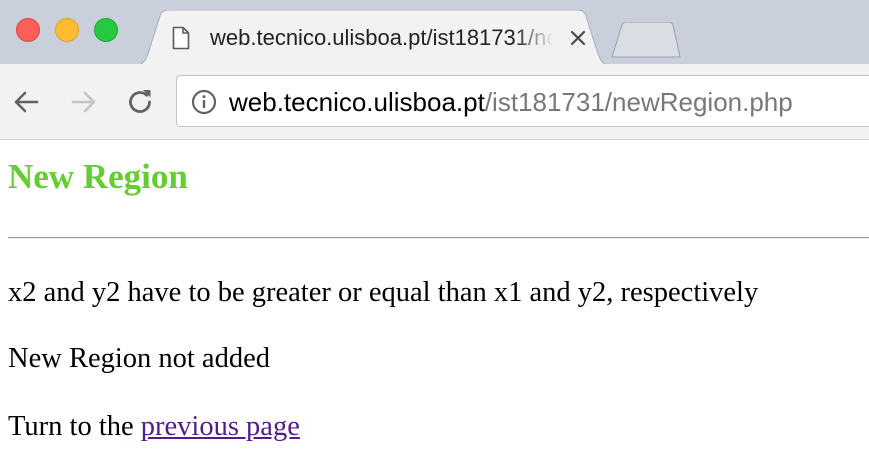 This screenshot has height=462, width=869. Describe the element at coordinates (181, 38) in the screenshot. I see `document-icon` at that location.